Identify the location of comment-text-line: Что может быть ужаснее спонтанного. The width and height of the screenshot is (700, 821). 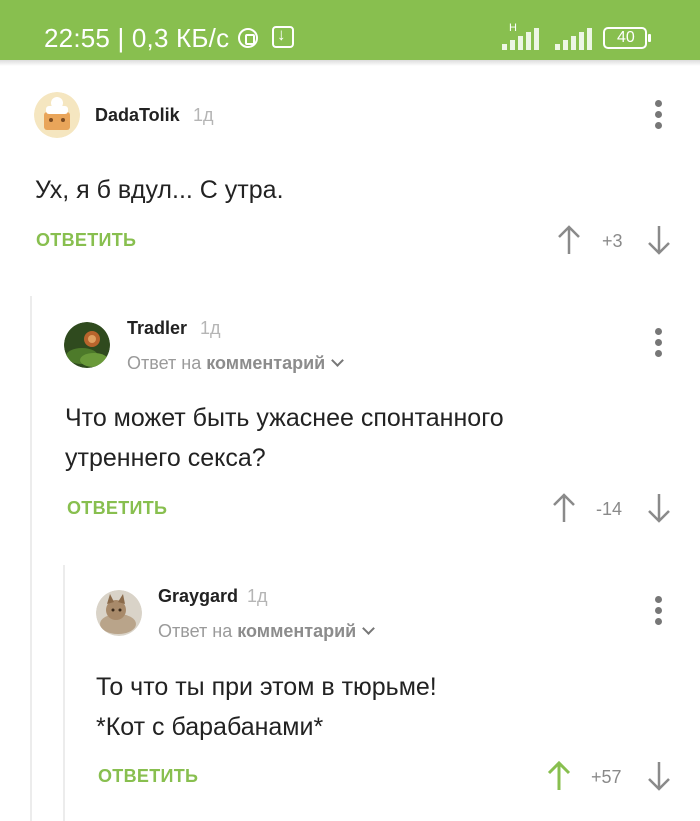
(284, 418).